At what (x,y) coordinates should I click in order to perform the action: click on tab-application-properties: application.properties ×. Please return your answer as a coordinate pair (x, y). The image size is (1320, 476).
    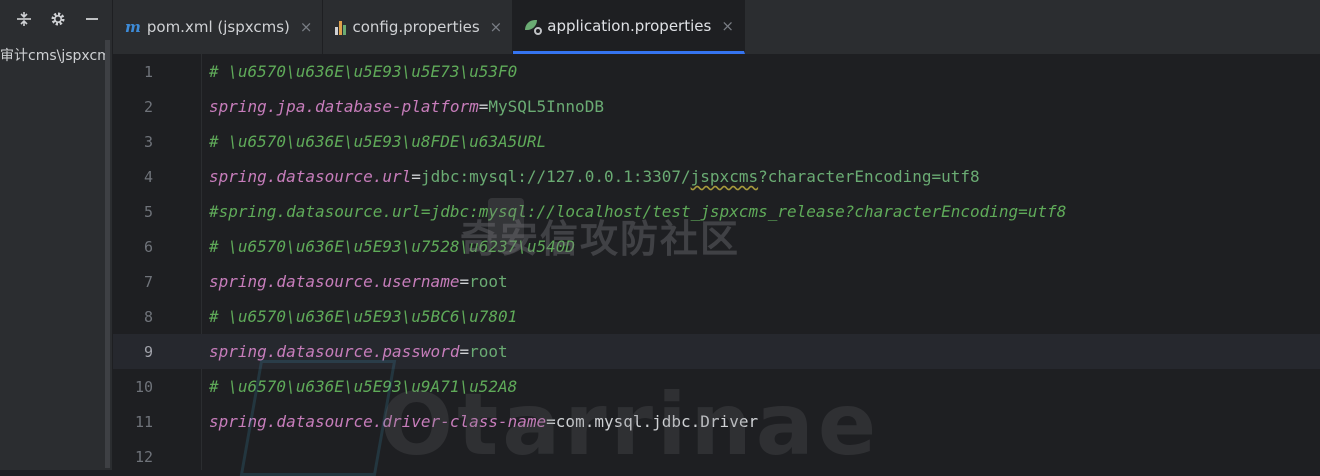
    Looking at the image, I should click on (629, 27).